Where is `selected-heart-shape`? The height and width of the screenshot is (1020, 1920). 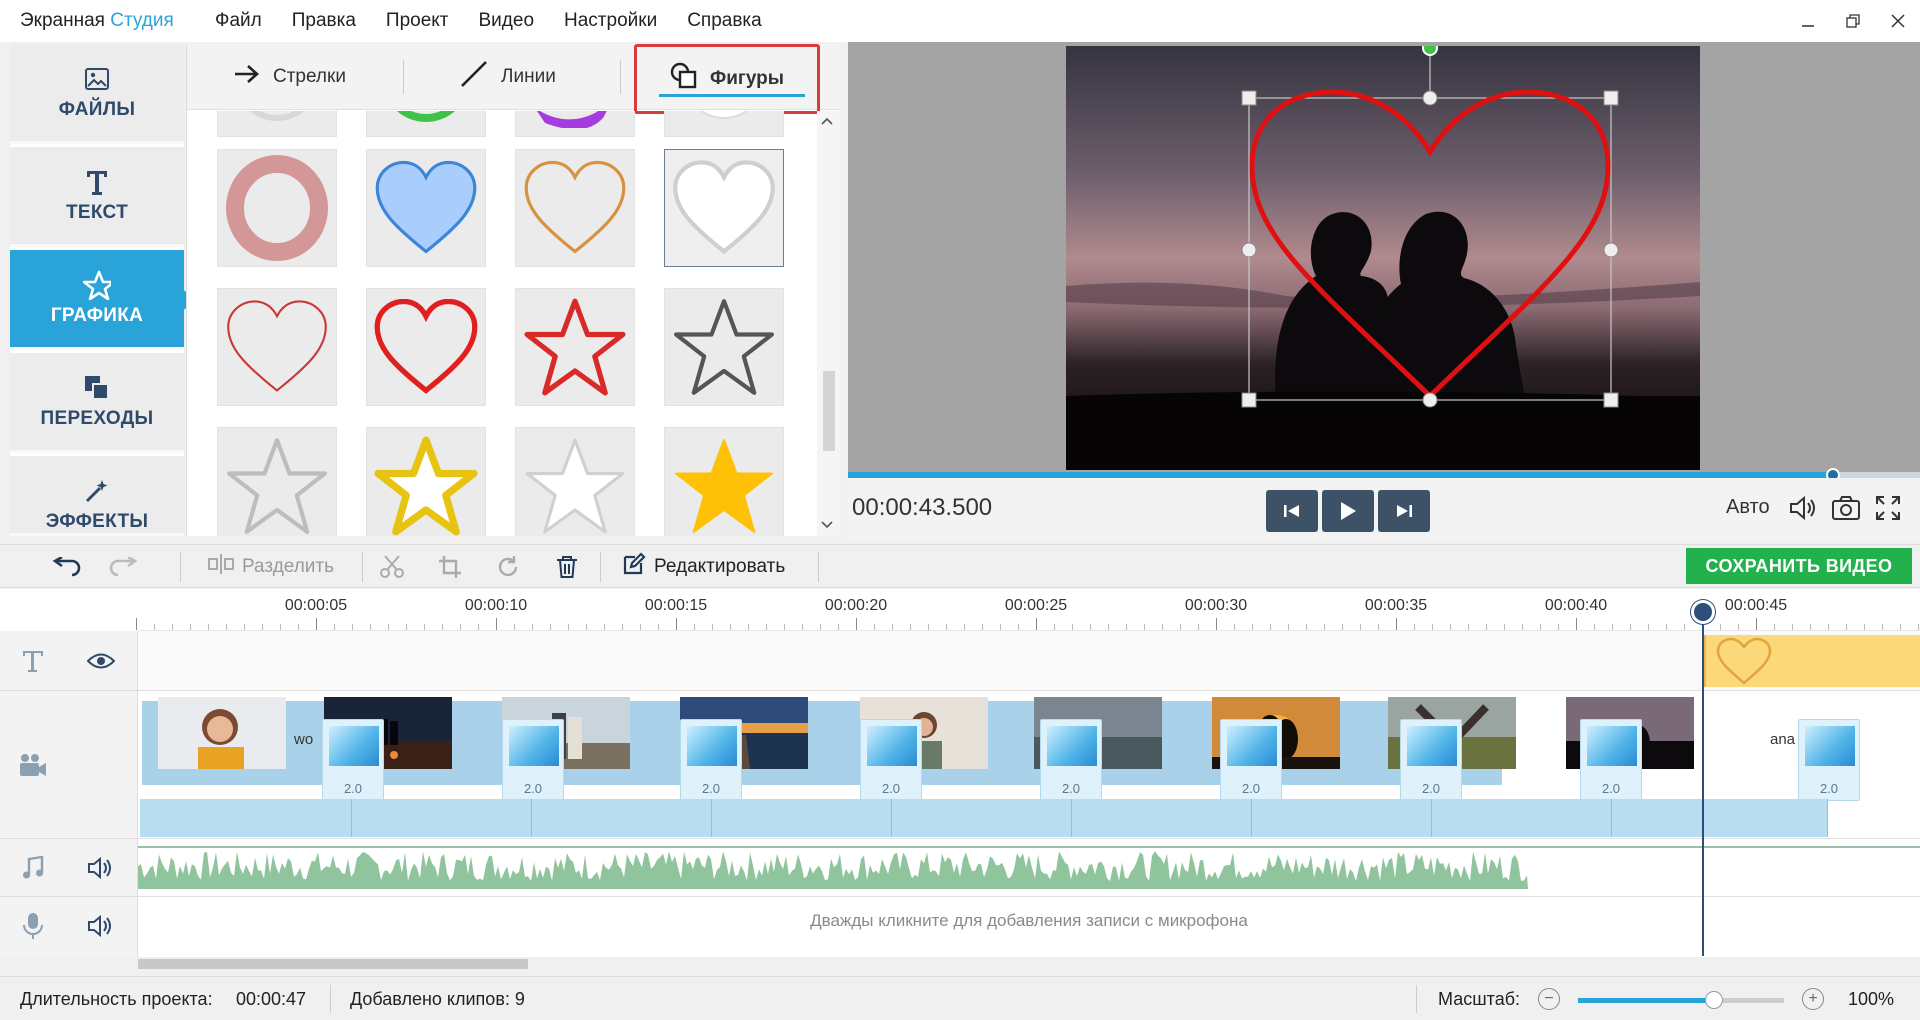
selected-heart-shape is located at coordinates (1383, 258).